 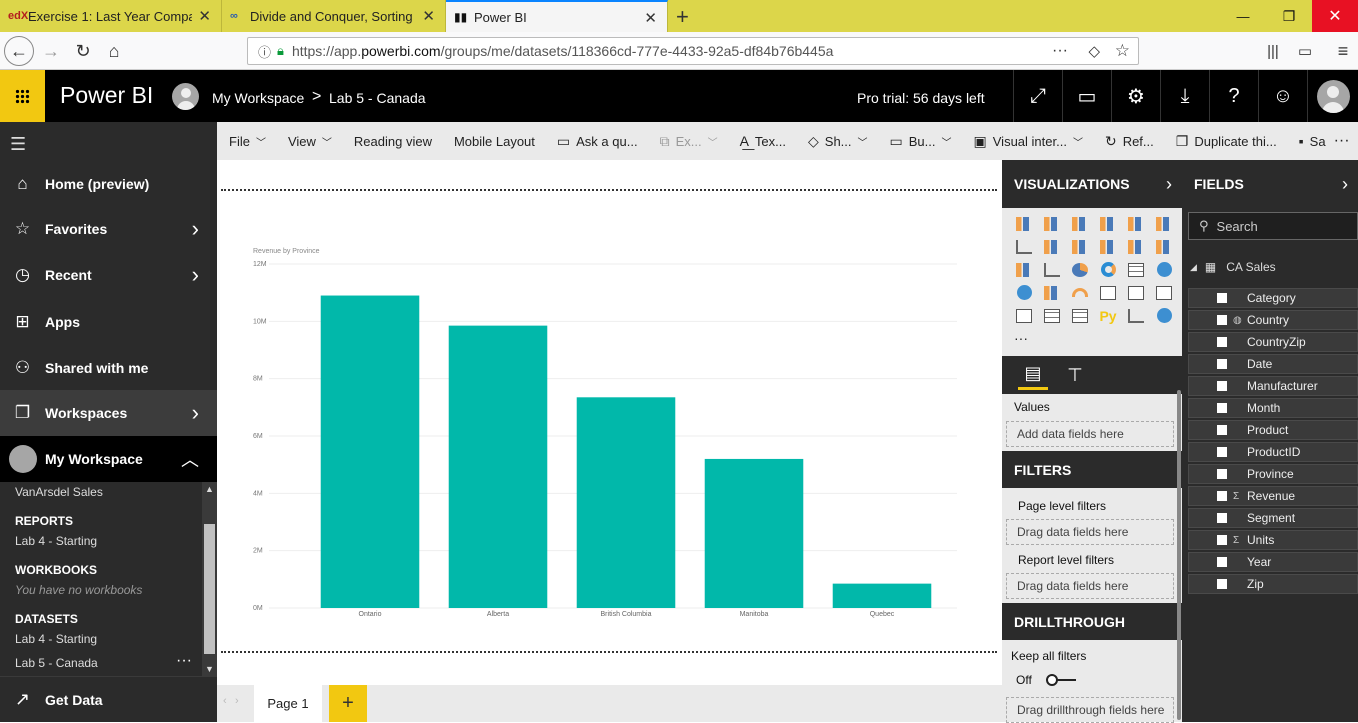 I want to click on funnel-icon, so click(x=1052, y=292).